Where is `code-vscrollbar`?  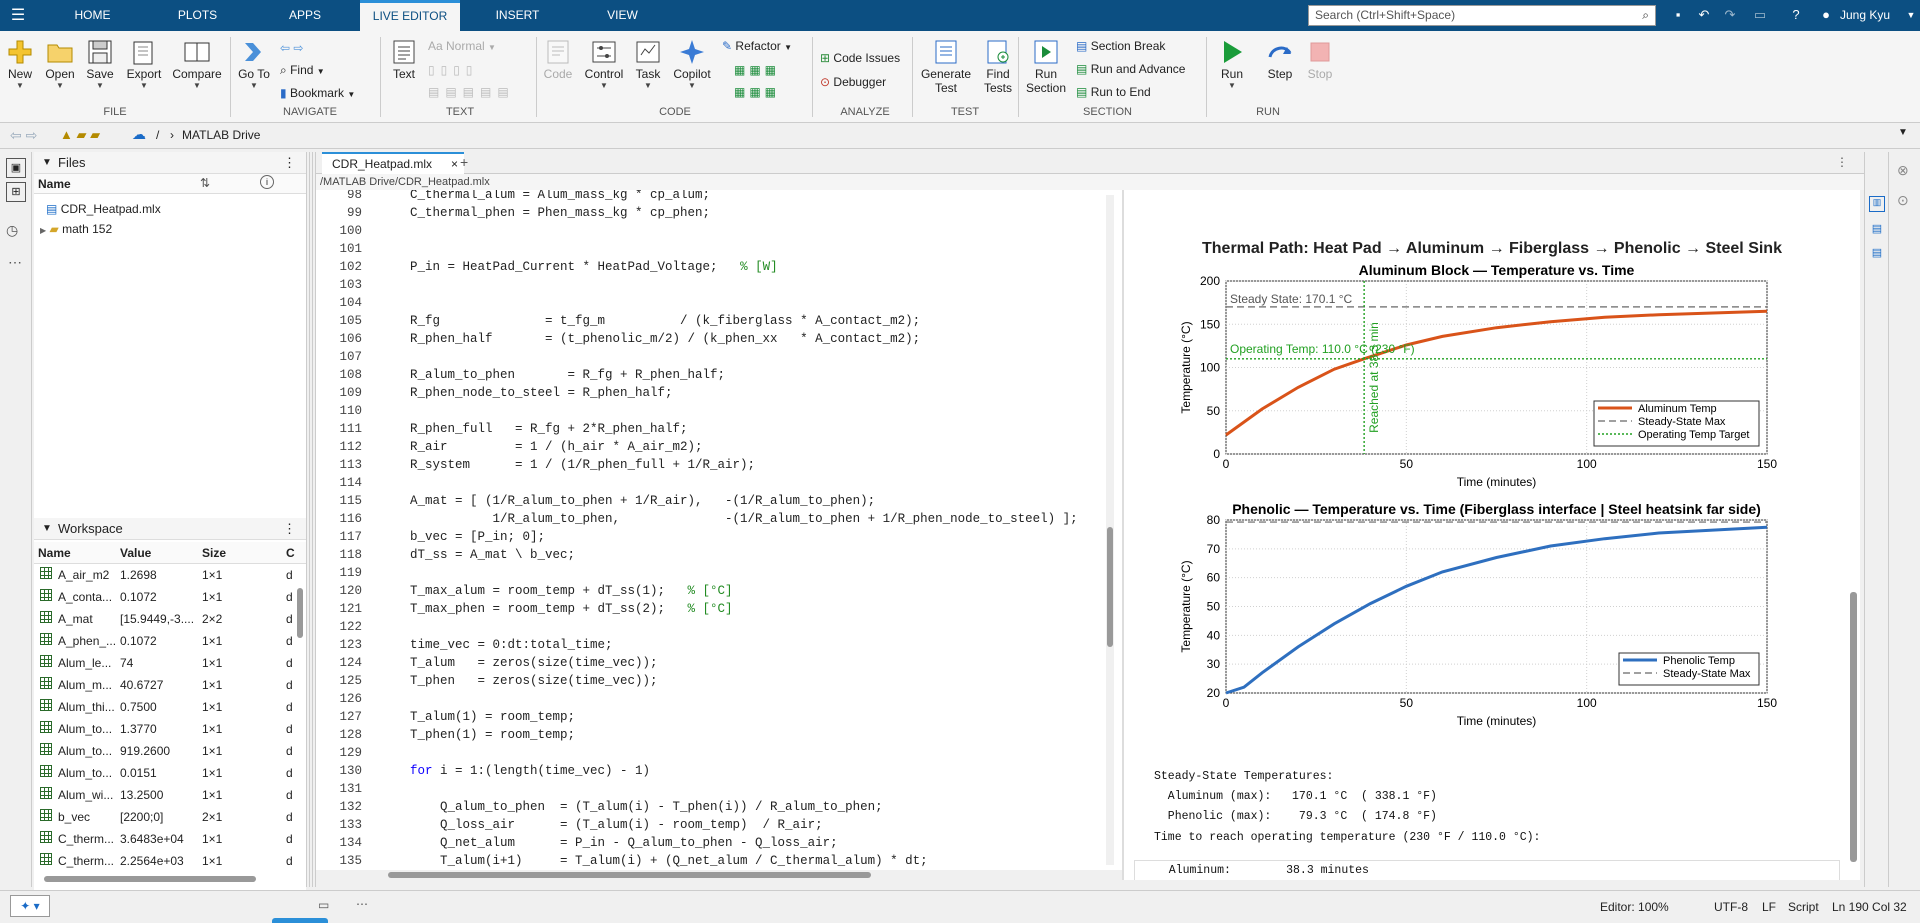 code-vscrollbar is located at coordinates (1110, 587).